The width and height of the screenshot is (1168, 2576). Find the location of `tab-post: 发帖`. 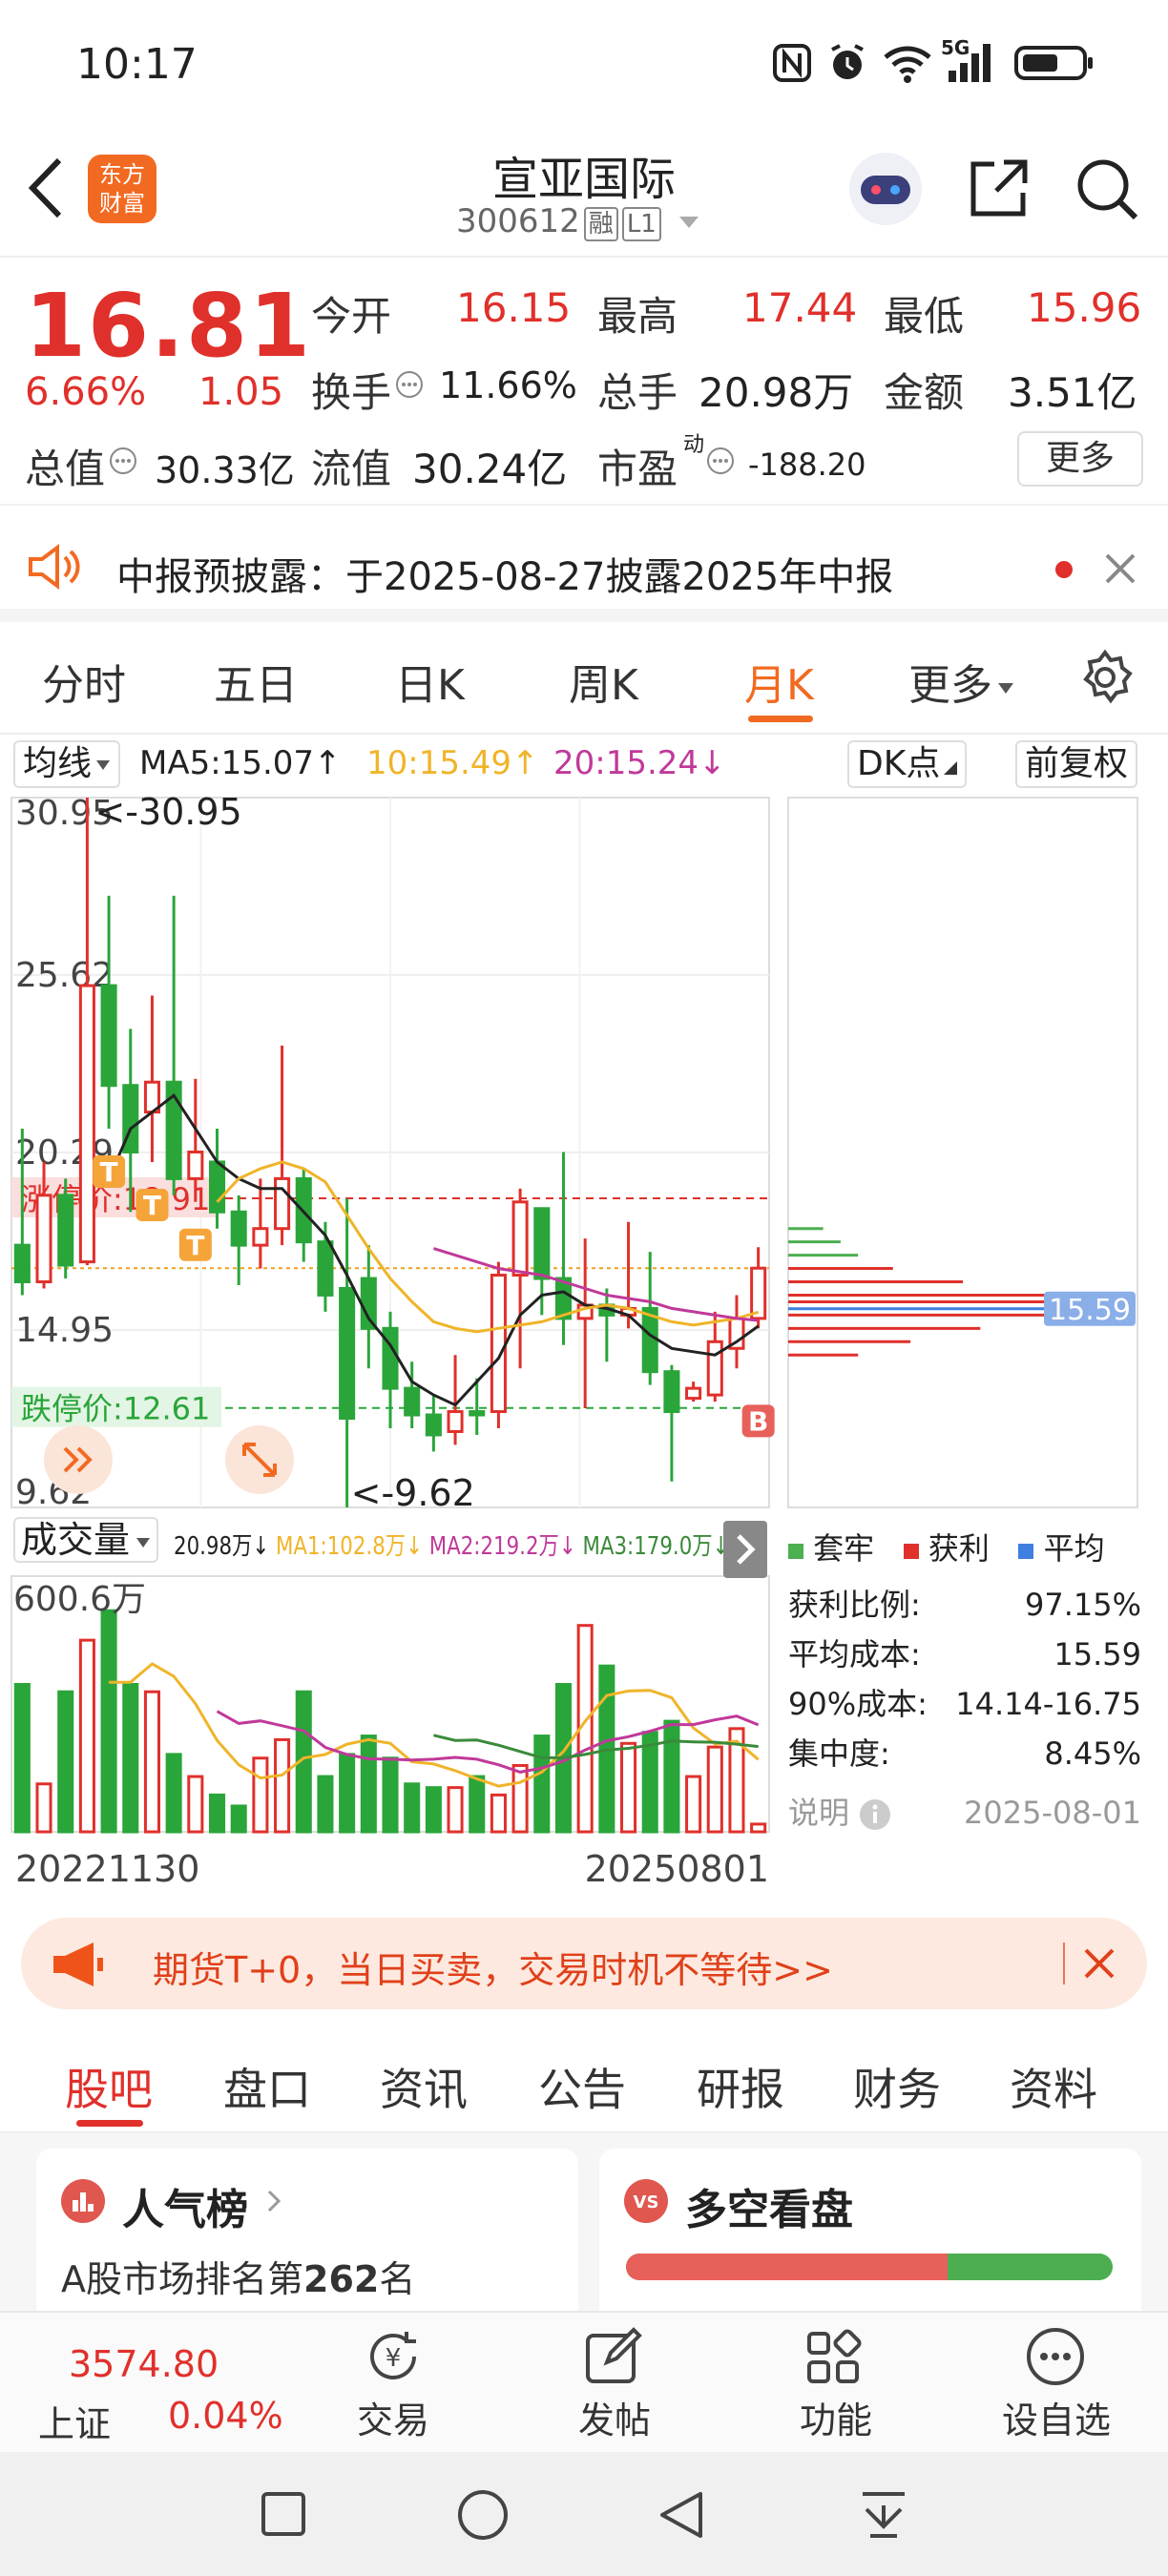

tab-post: 发帖 is located at coordinates (614, 2417).